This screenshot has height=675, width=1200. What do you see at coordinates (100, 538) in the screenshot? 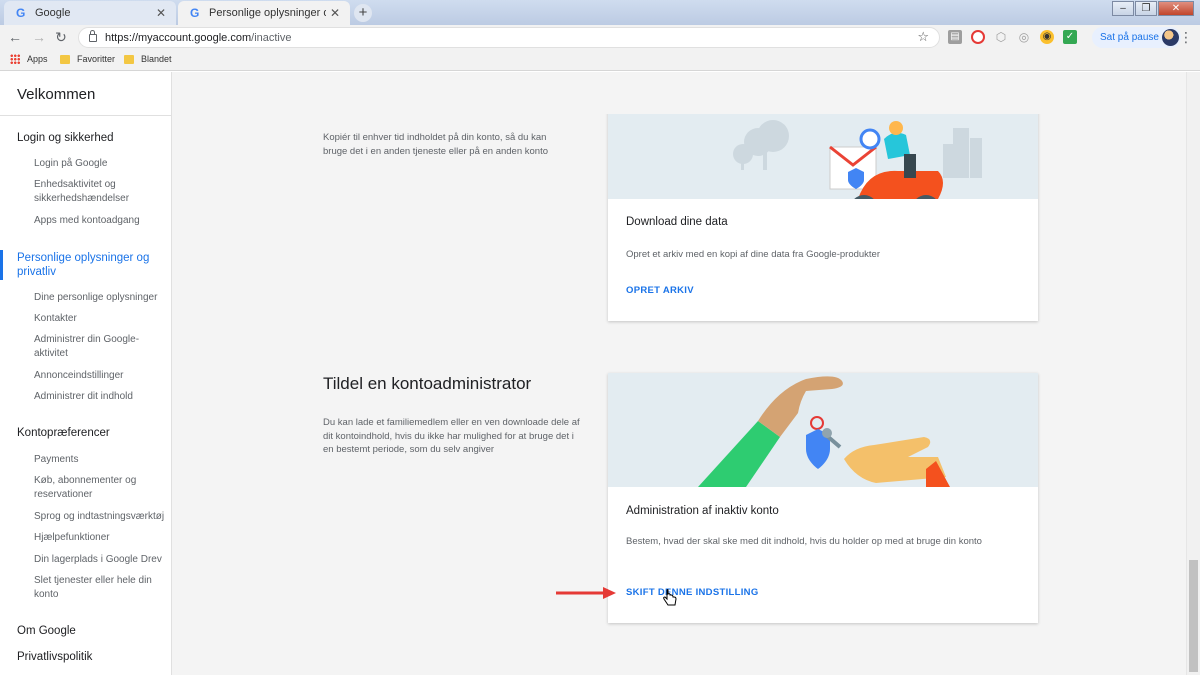
I see `sidebar-item: Hjælpefunktioner` at bounding box center [100, 538].